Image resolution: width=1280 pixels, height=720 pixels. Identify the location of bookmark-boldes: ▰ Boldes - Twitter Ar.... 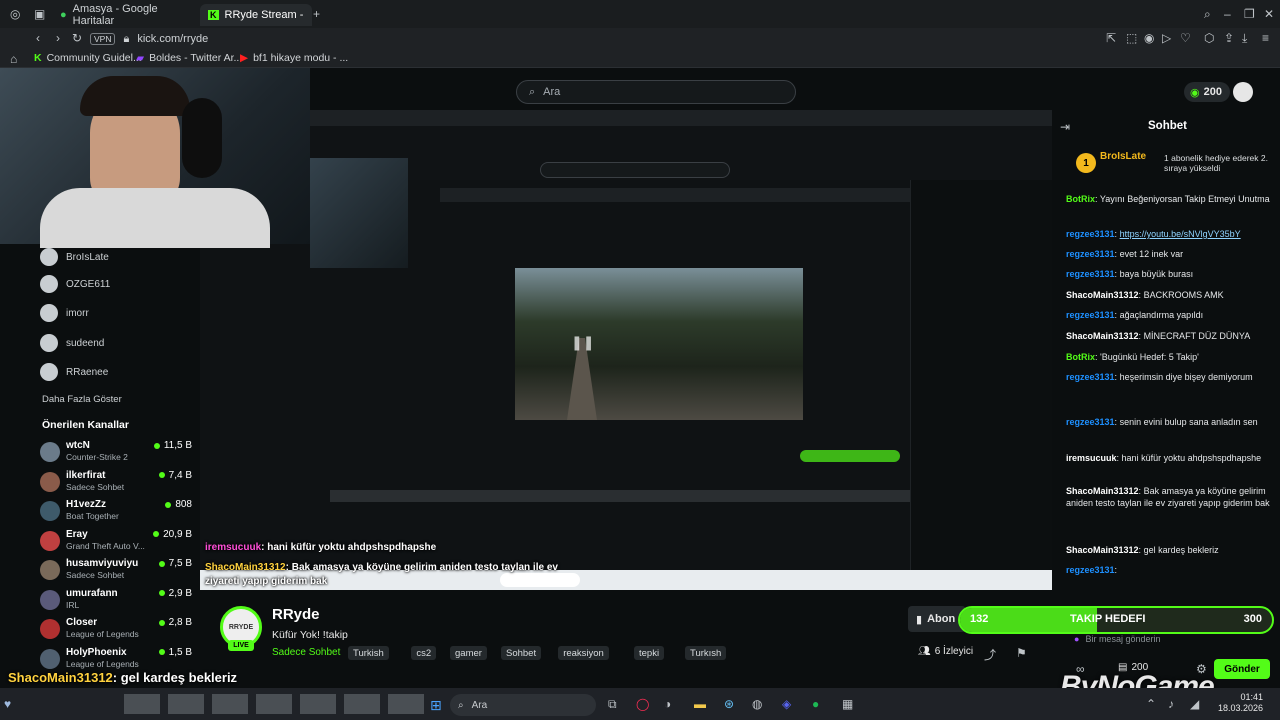
(189, 58).